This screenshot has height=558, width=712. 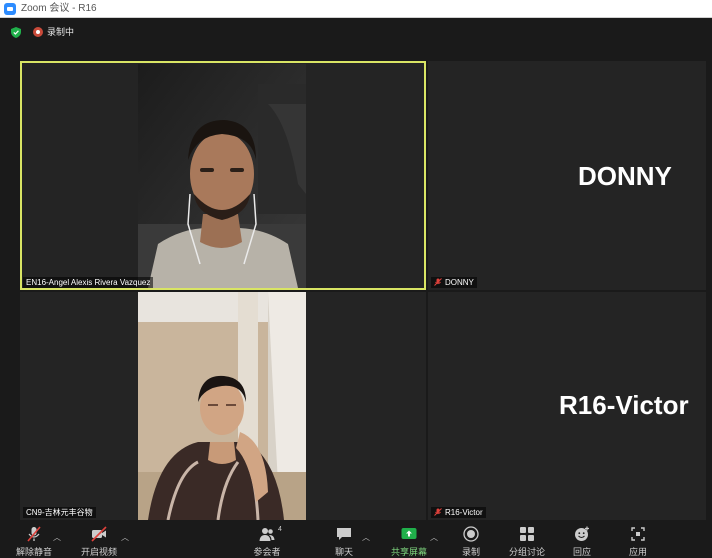 What do you see at coordinates (33, 552) in the screenshot?
I see `unmute-label: 解除静音` at bounding box center [33, 552].